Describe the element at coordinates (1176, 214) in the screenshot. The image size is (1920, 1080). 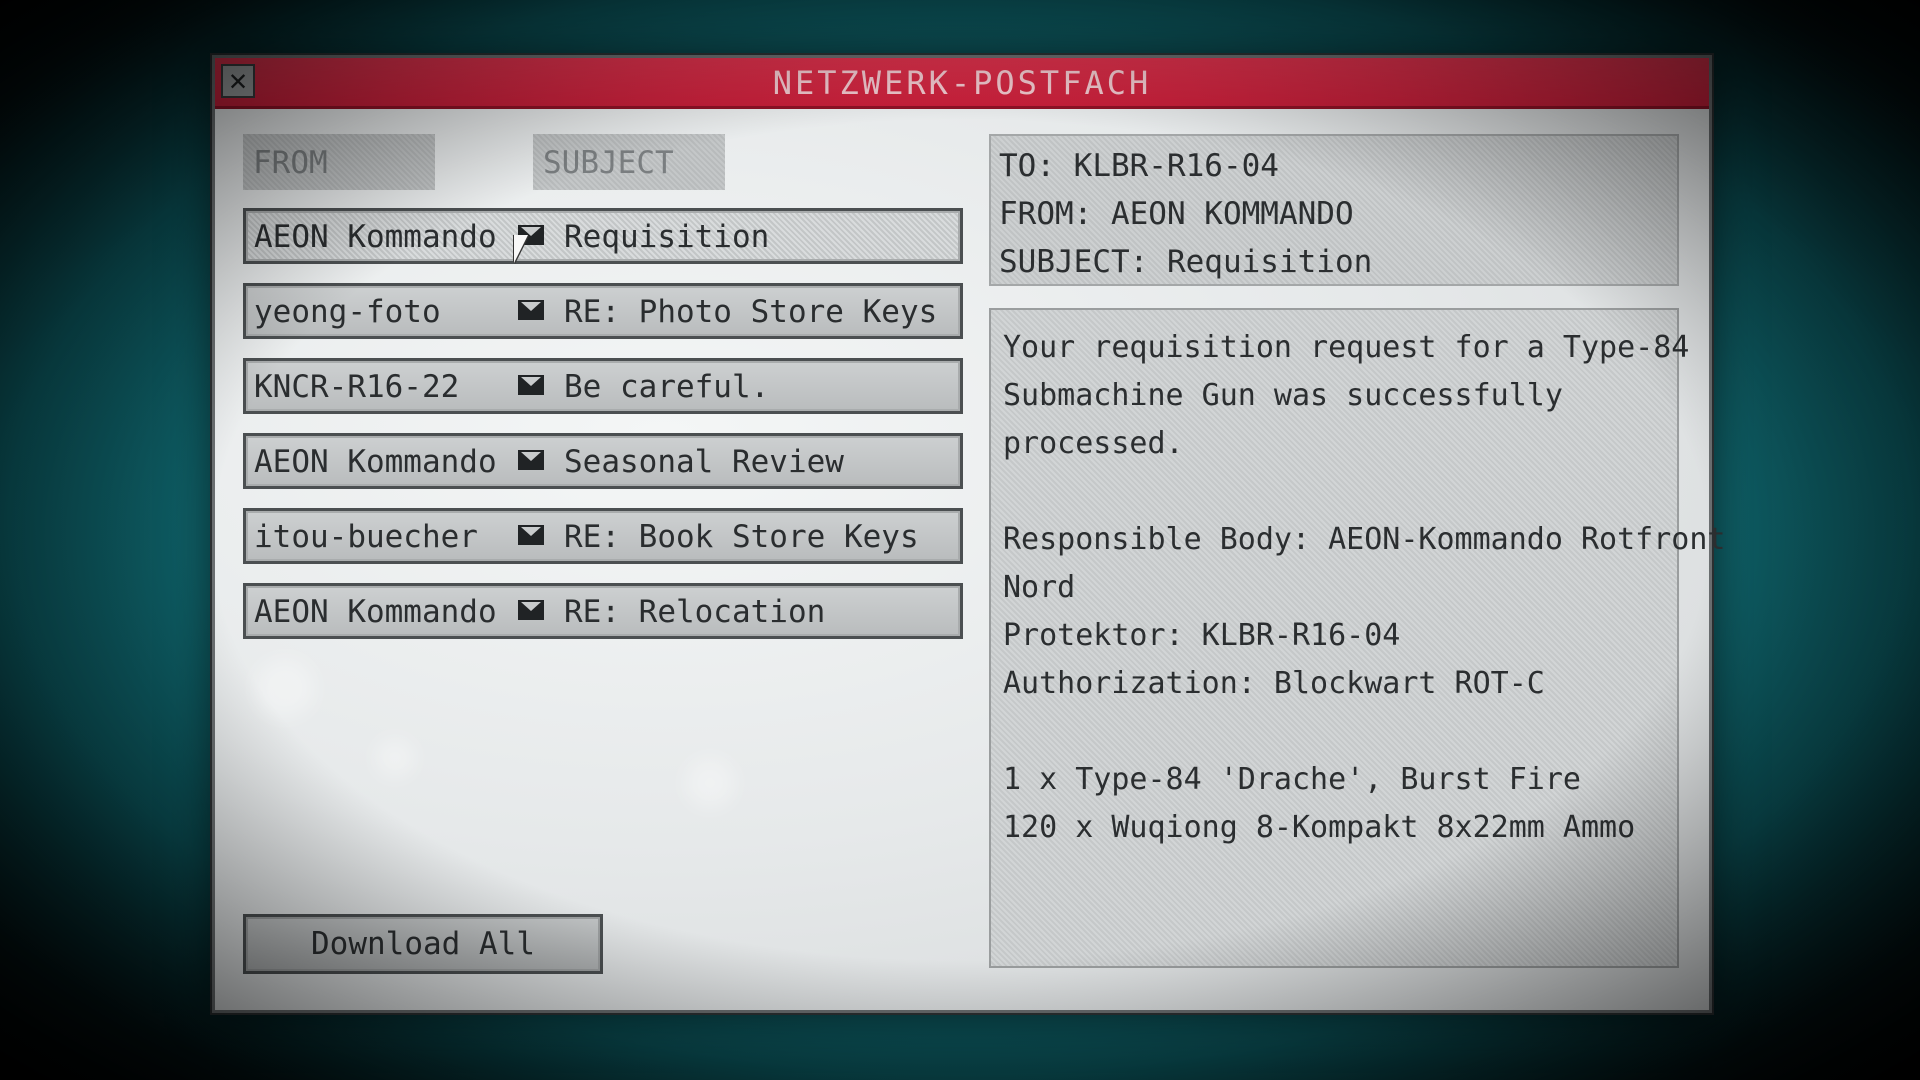
I see `message-from: FROM: AEON KOMMANDO` at that location.